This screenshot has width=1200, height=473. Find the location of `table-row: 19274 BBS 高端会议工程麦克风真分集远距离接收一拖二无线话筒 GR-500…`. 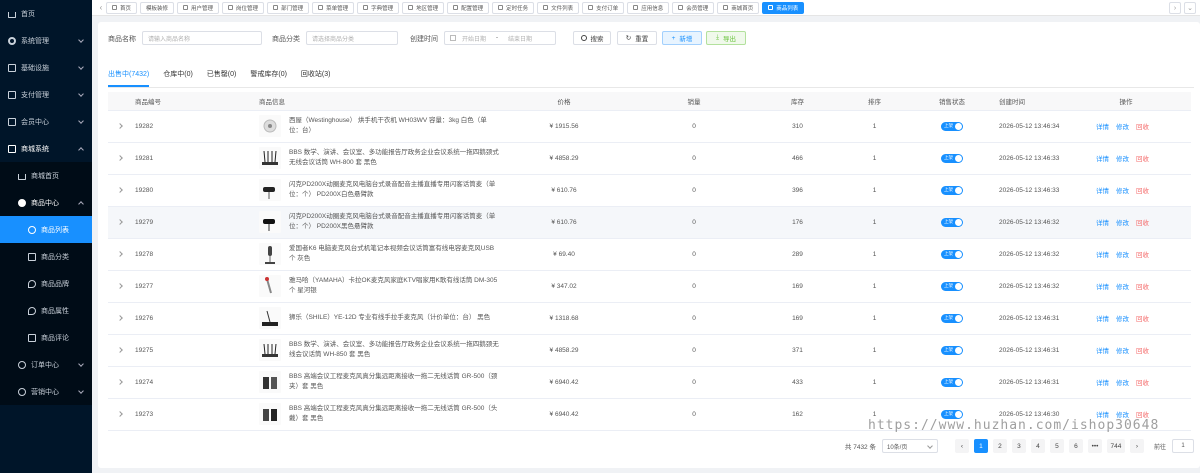

table-row: 19274 BBS 高端会议工程麦克风真分集远距离接收一拖二无线话筒 GR-500… is located at coordinates (649, 382).